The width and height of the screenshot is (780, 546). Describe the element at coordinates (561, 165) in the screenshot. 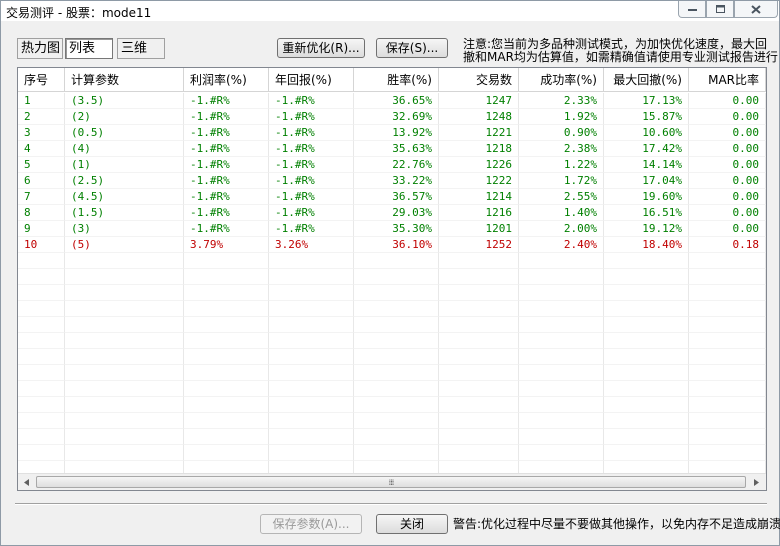

I see `cell-success: 1.22%` at that location.